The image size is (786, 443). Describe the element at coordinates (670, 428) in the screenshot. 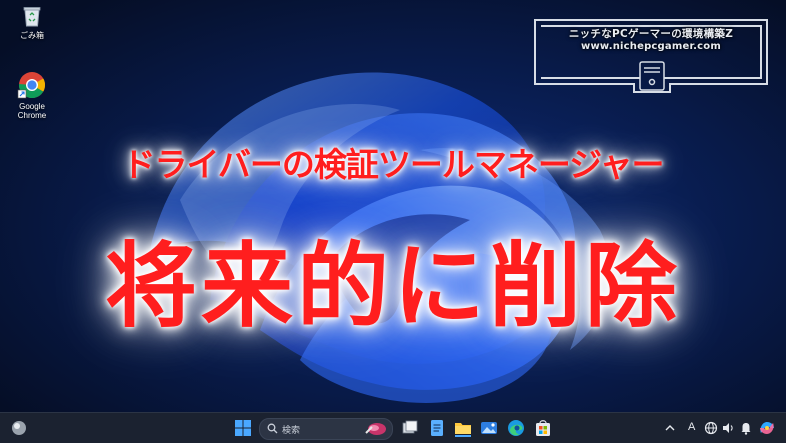

I see `tray-chevron-icon` at that location.